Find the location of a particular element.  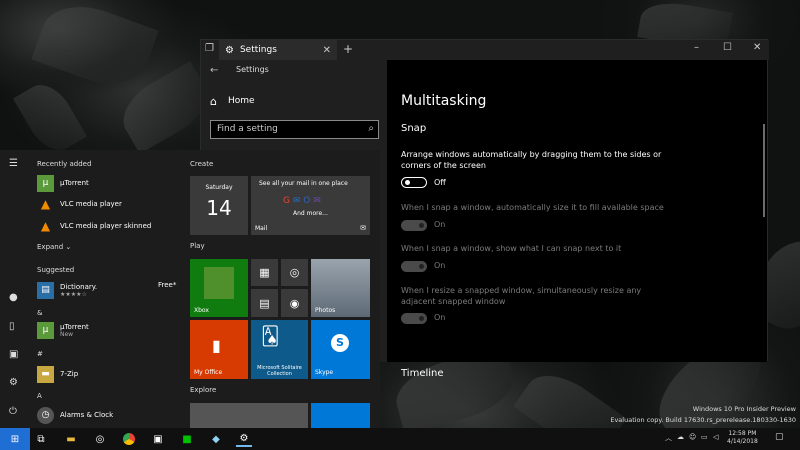

folder-icon: ▬ is located at coordinates (71, 439).